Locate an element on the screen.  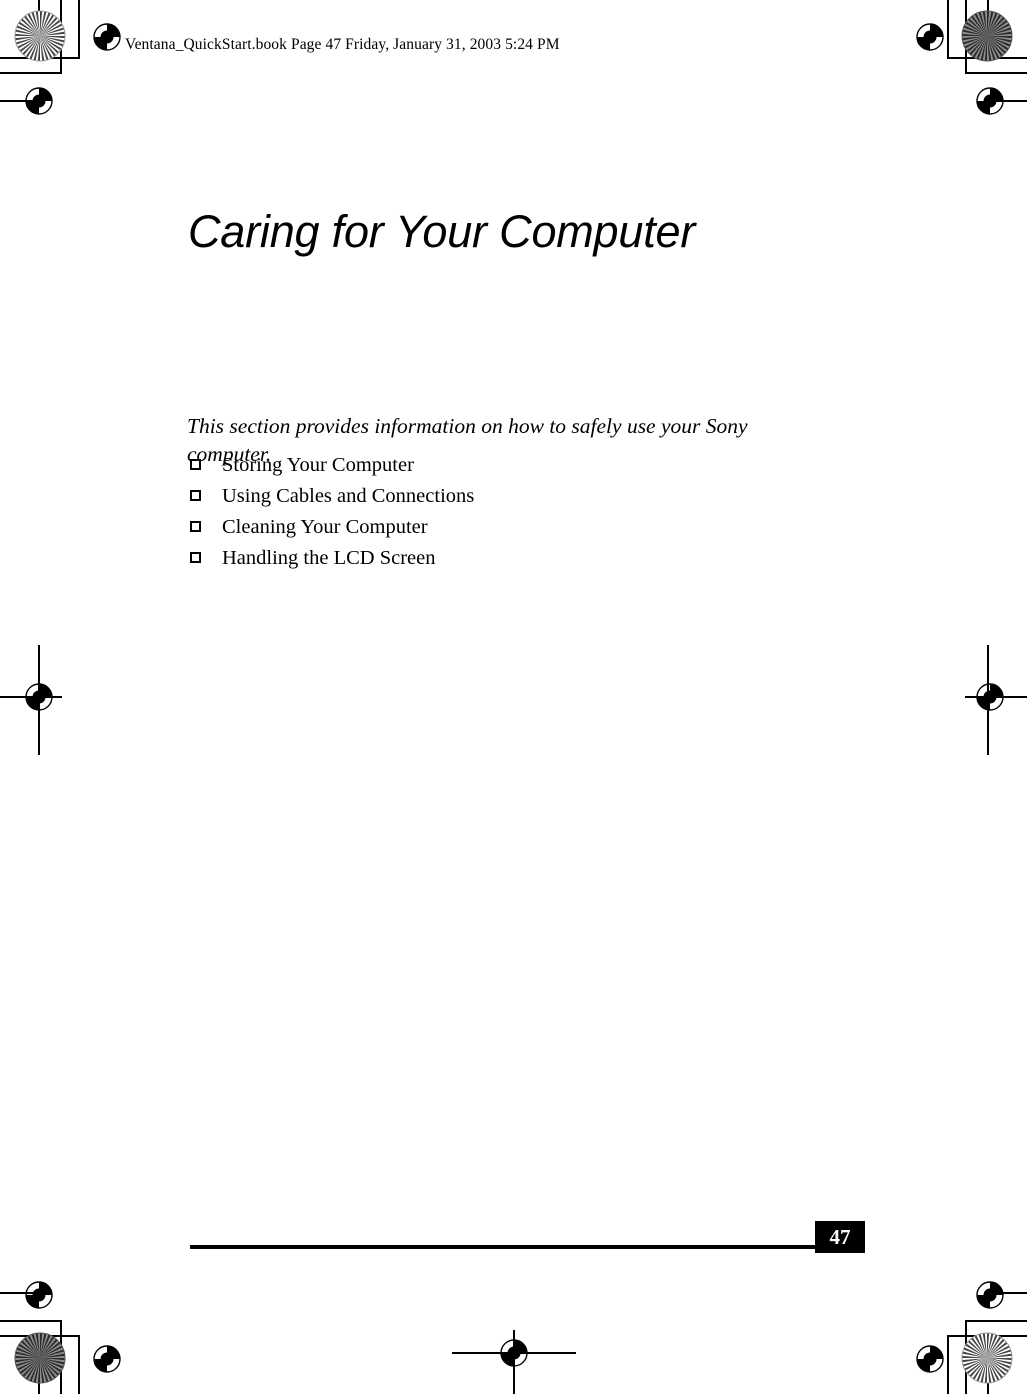
registration-mark-bottom-right is located at coordinates (930, 1359).